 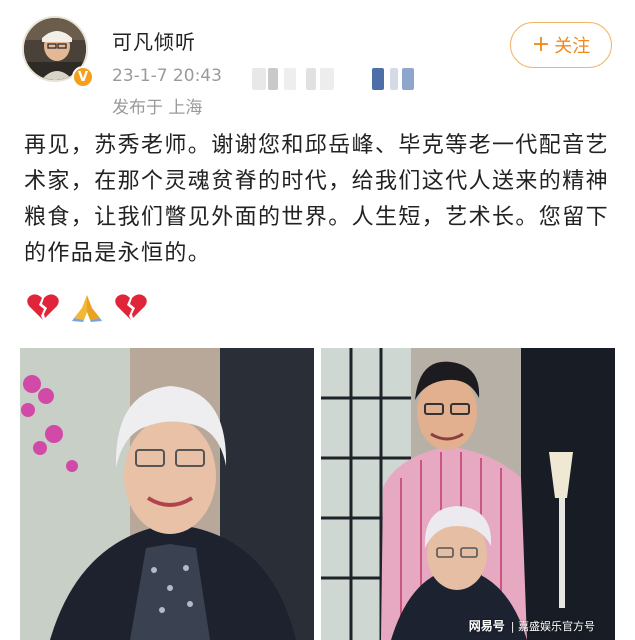 What do you see at coordinates (541, 44) in the screenshot?
I see `plus-icon: +` at bounding box center [541, 44].